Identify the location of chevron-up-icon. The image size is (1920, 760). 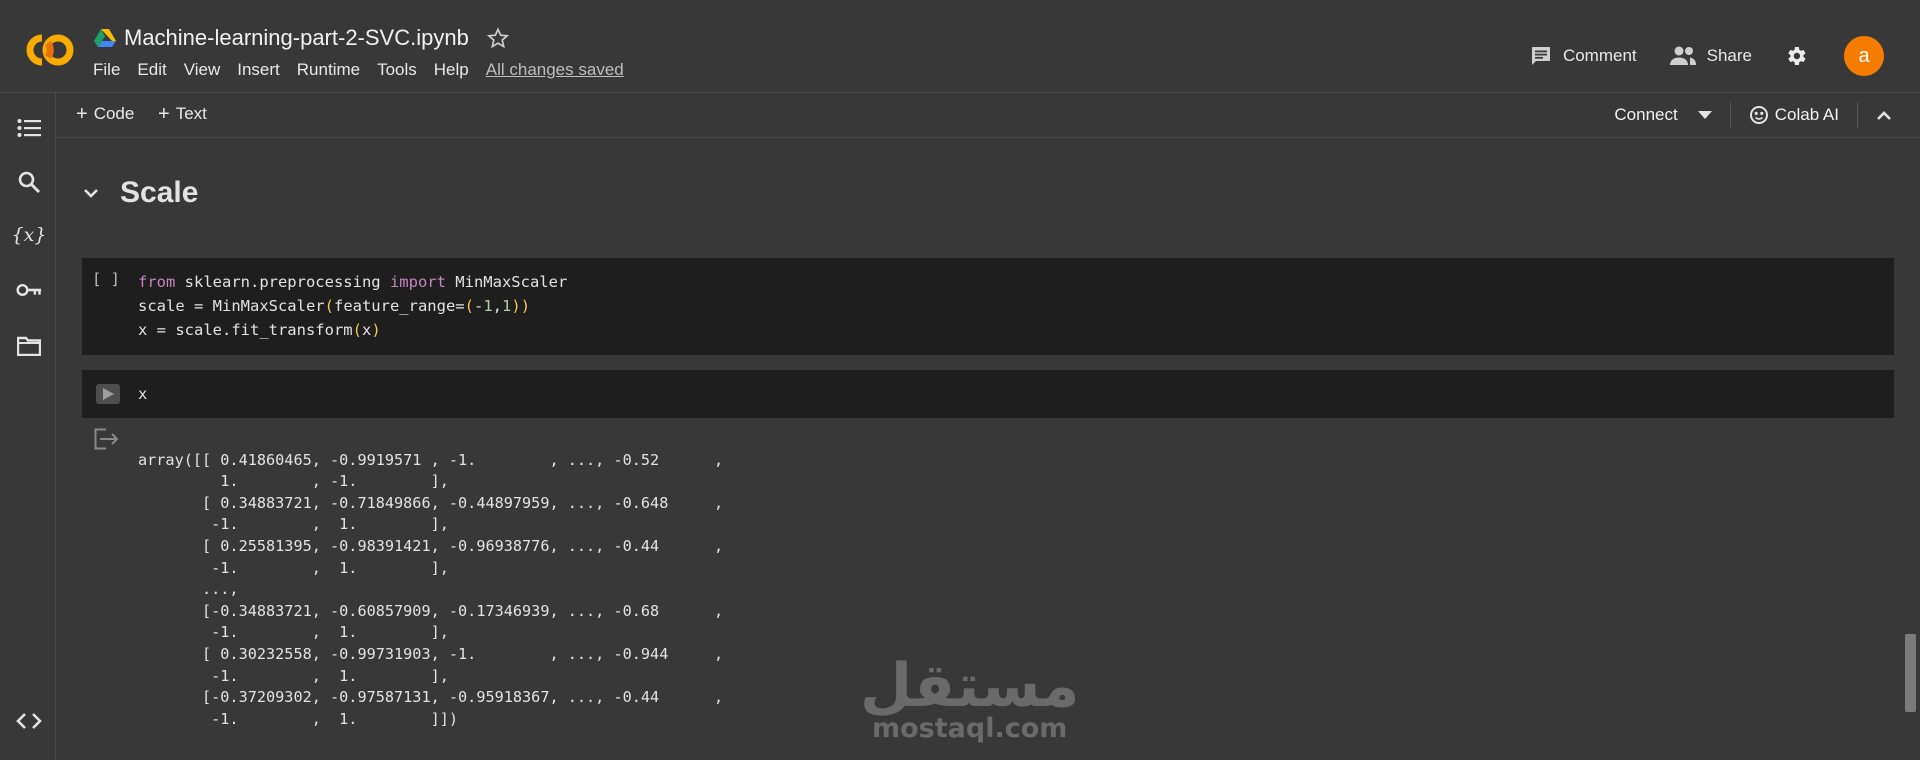
(1884, 115).